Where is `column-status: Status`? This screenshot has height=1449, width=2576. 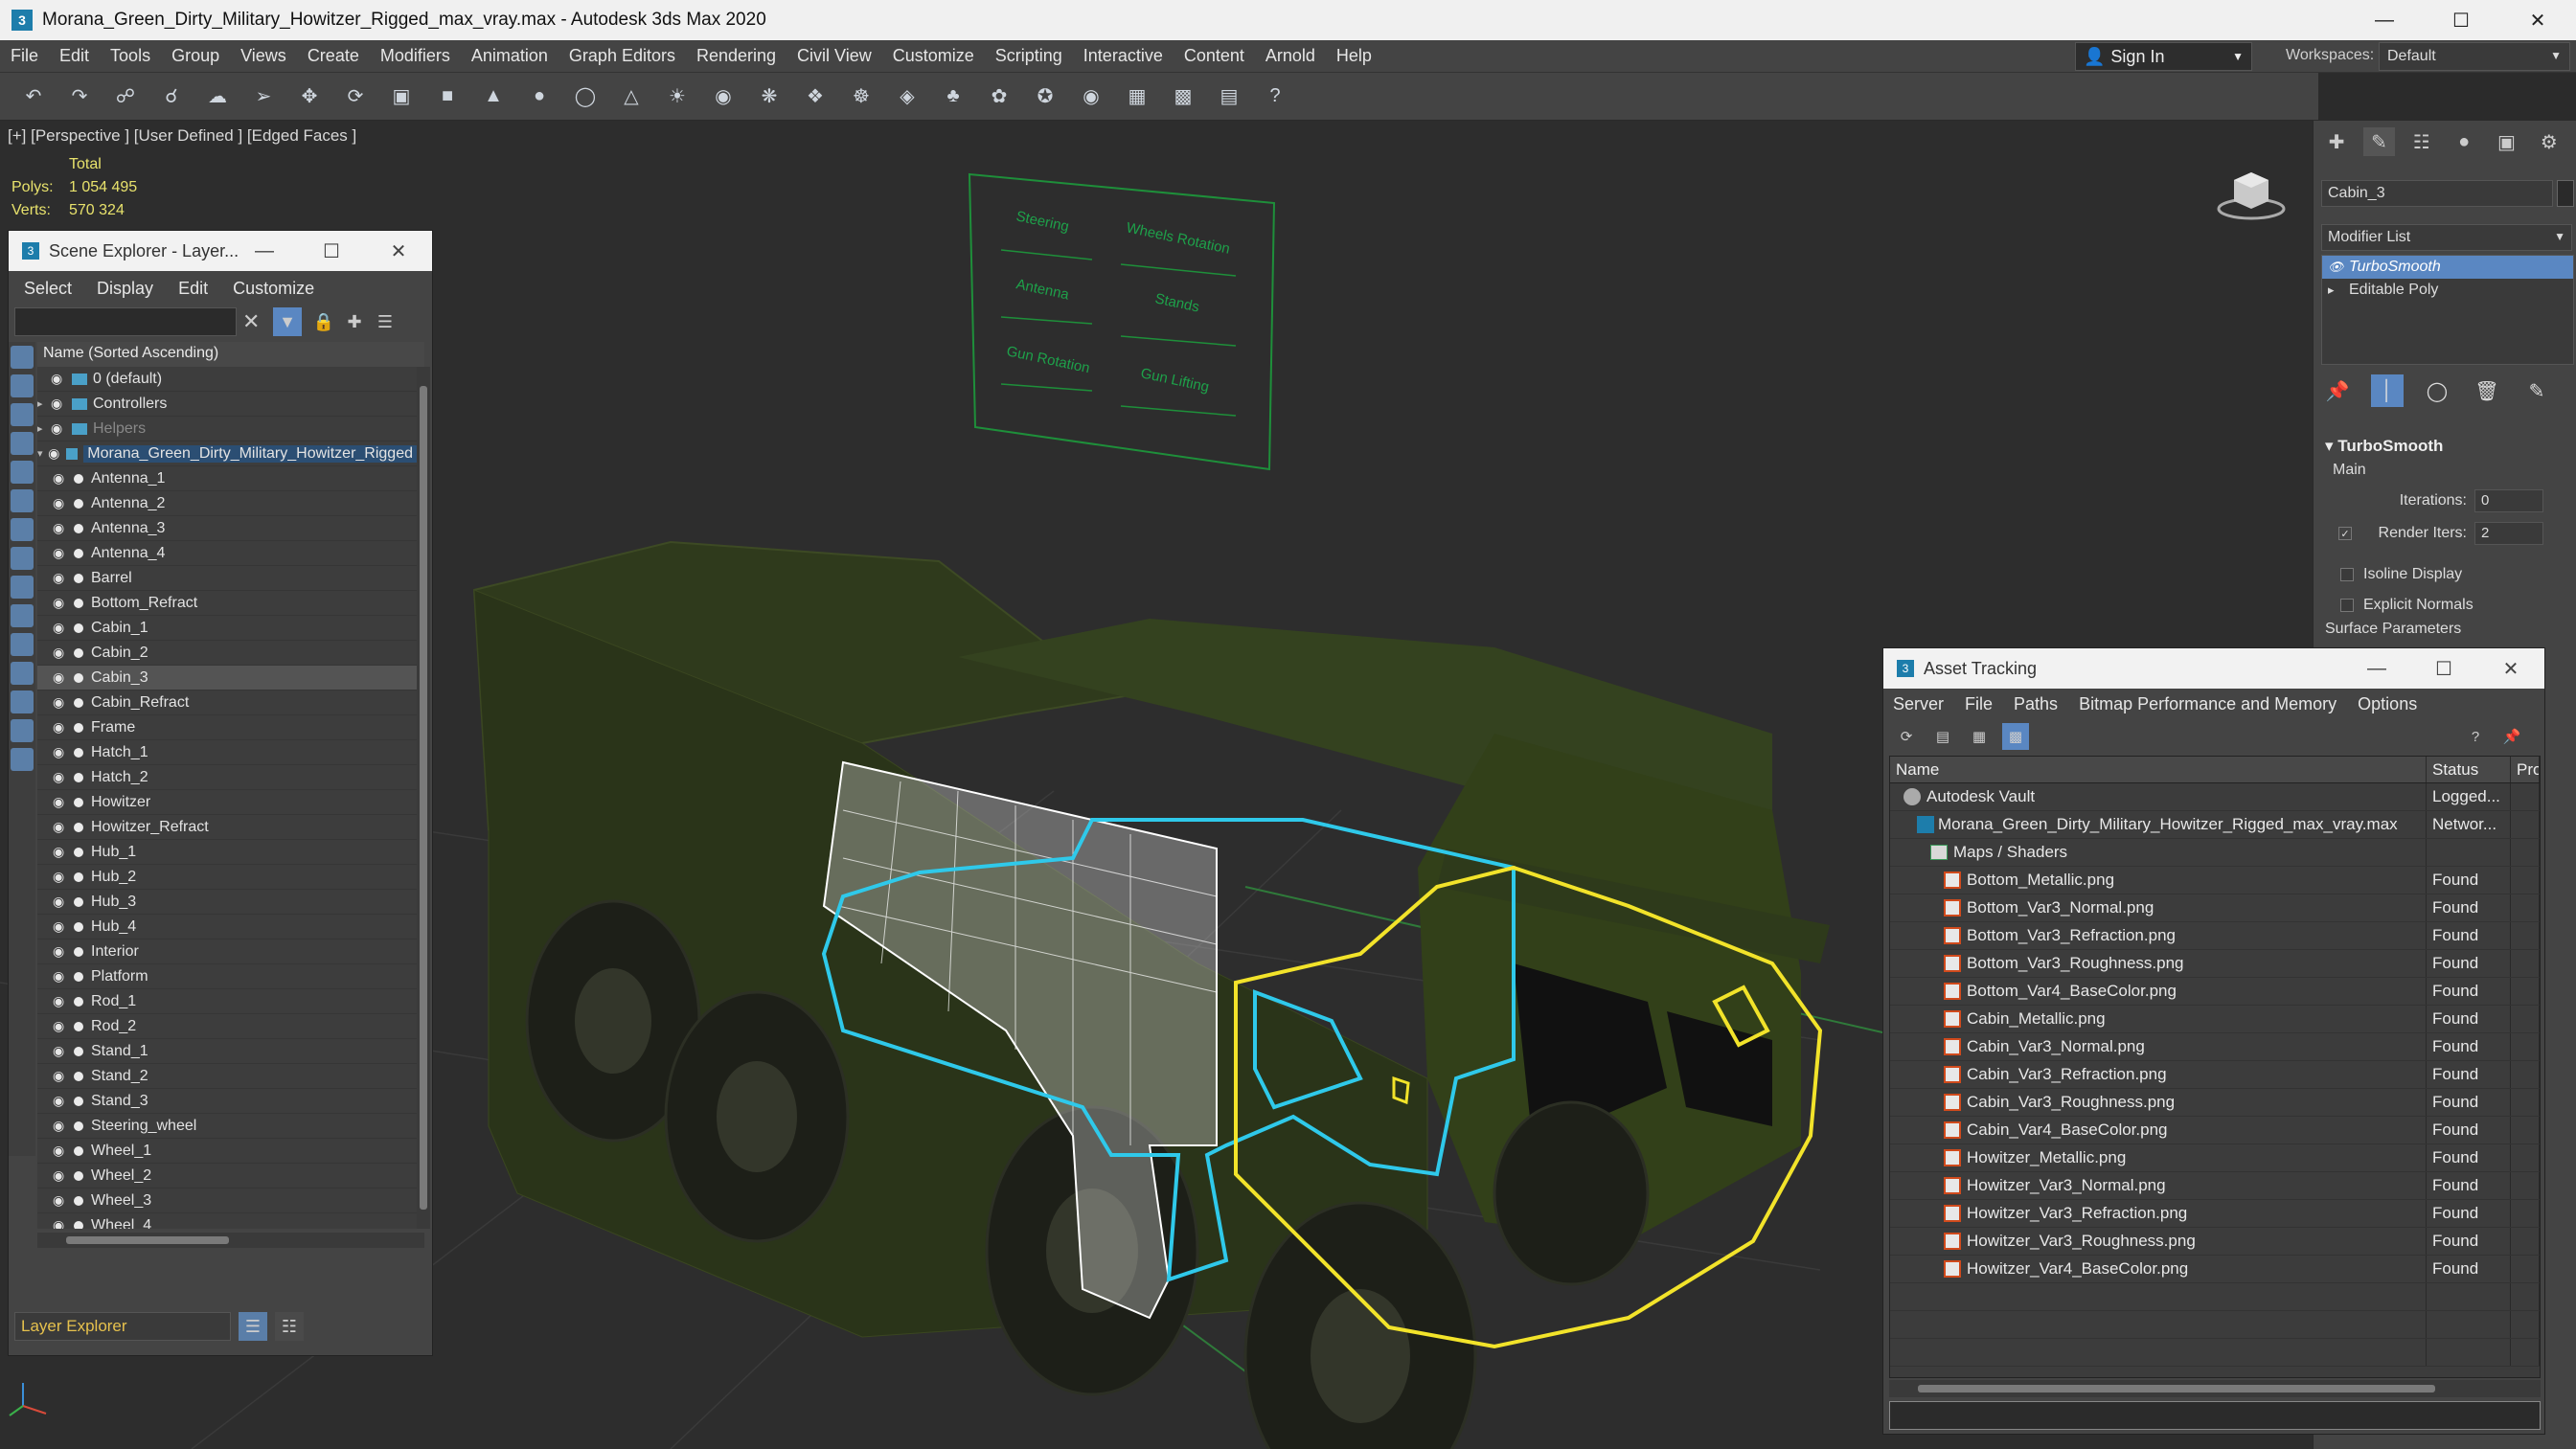
column-status: Status is located at coordinates (2469, 769).